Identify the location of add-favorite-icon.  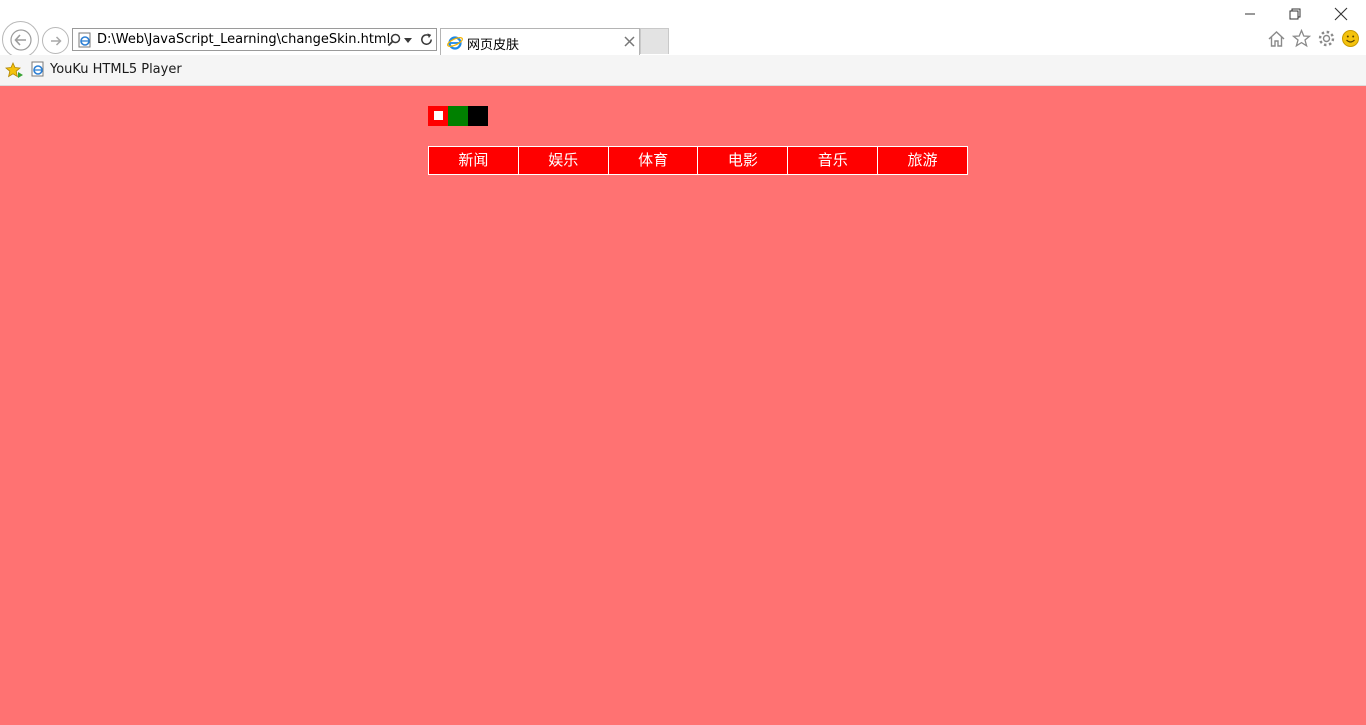
(14, 70).